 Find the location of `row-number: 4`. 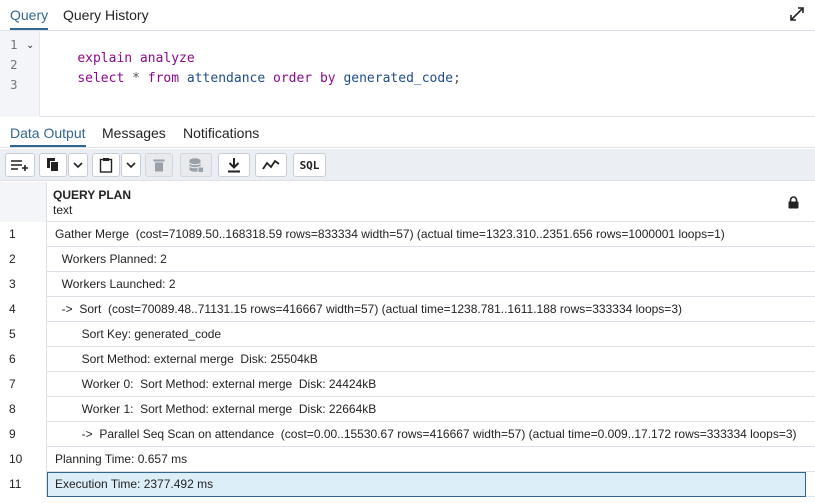

row-number: 4 is located at coordinates (23, 309).